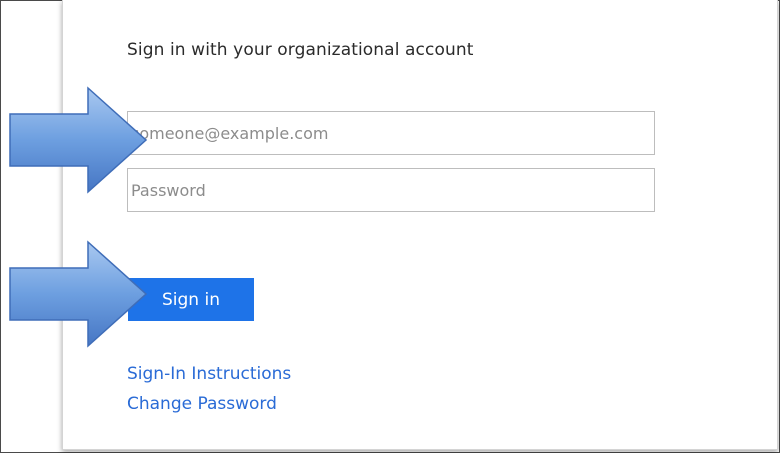 This screenshot has height=453, width=780. I want to click on sign-in-instructions-link: Sign-In Instructions, so click(209, 374).